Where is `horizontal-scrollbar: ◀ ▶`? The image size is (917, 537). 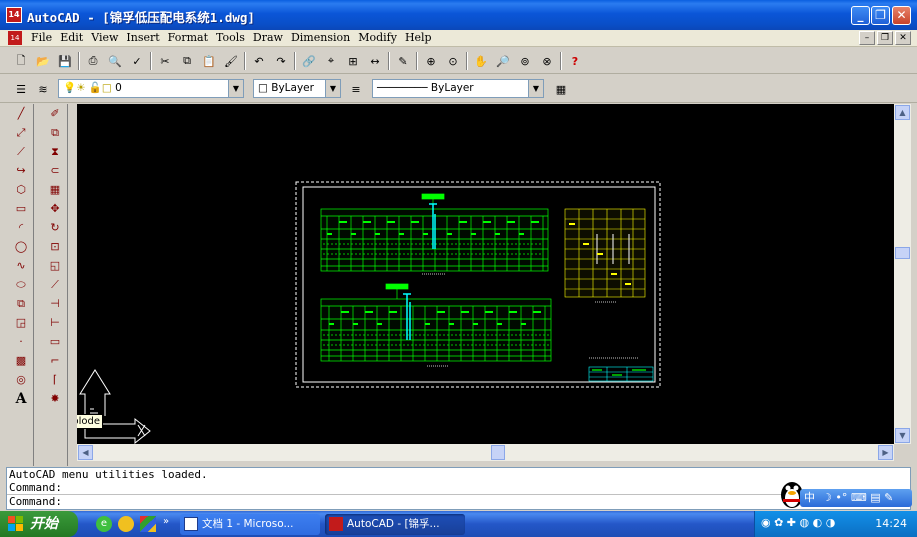
horizontal-scrollbar: ◀ ▶ is located at coordinates (485, 452).